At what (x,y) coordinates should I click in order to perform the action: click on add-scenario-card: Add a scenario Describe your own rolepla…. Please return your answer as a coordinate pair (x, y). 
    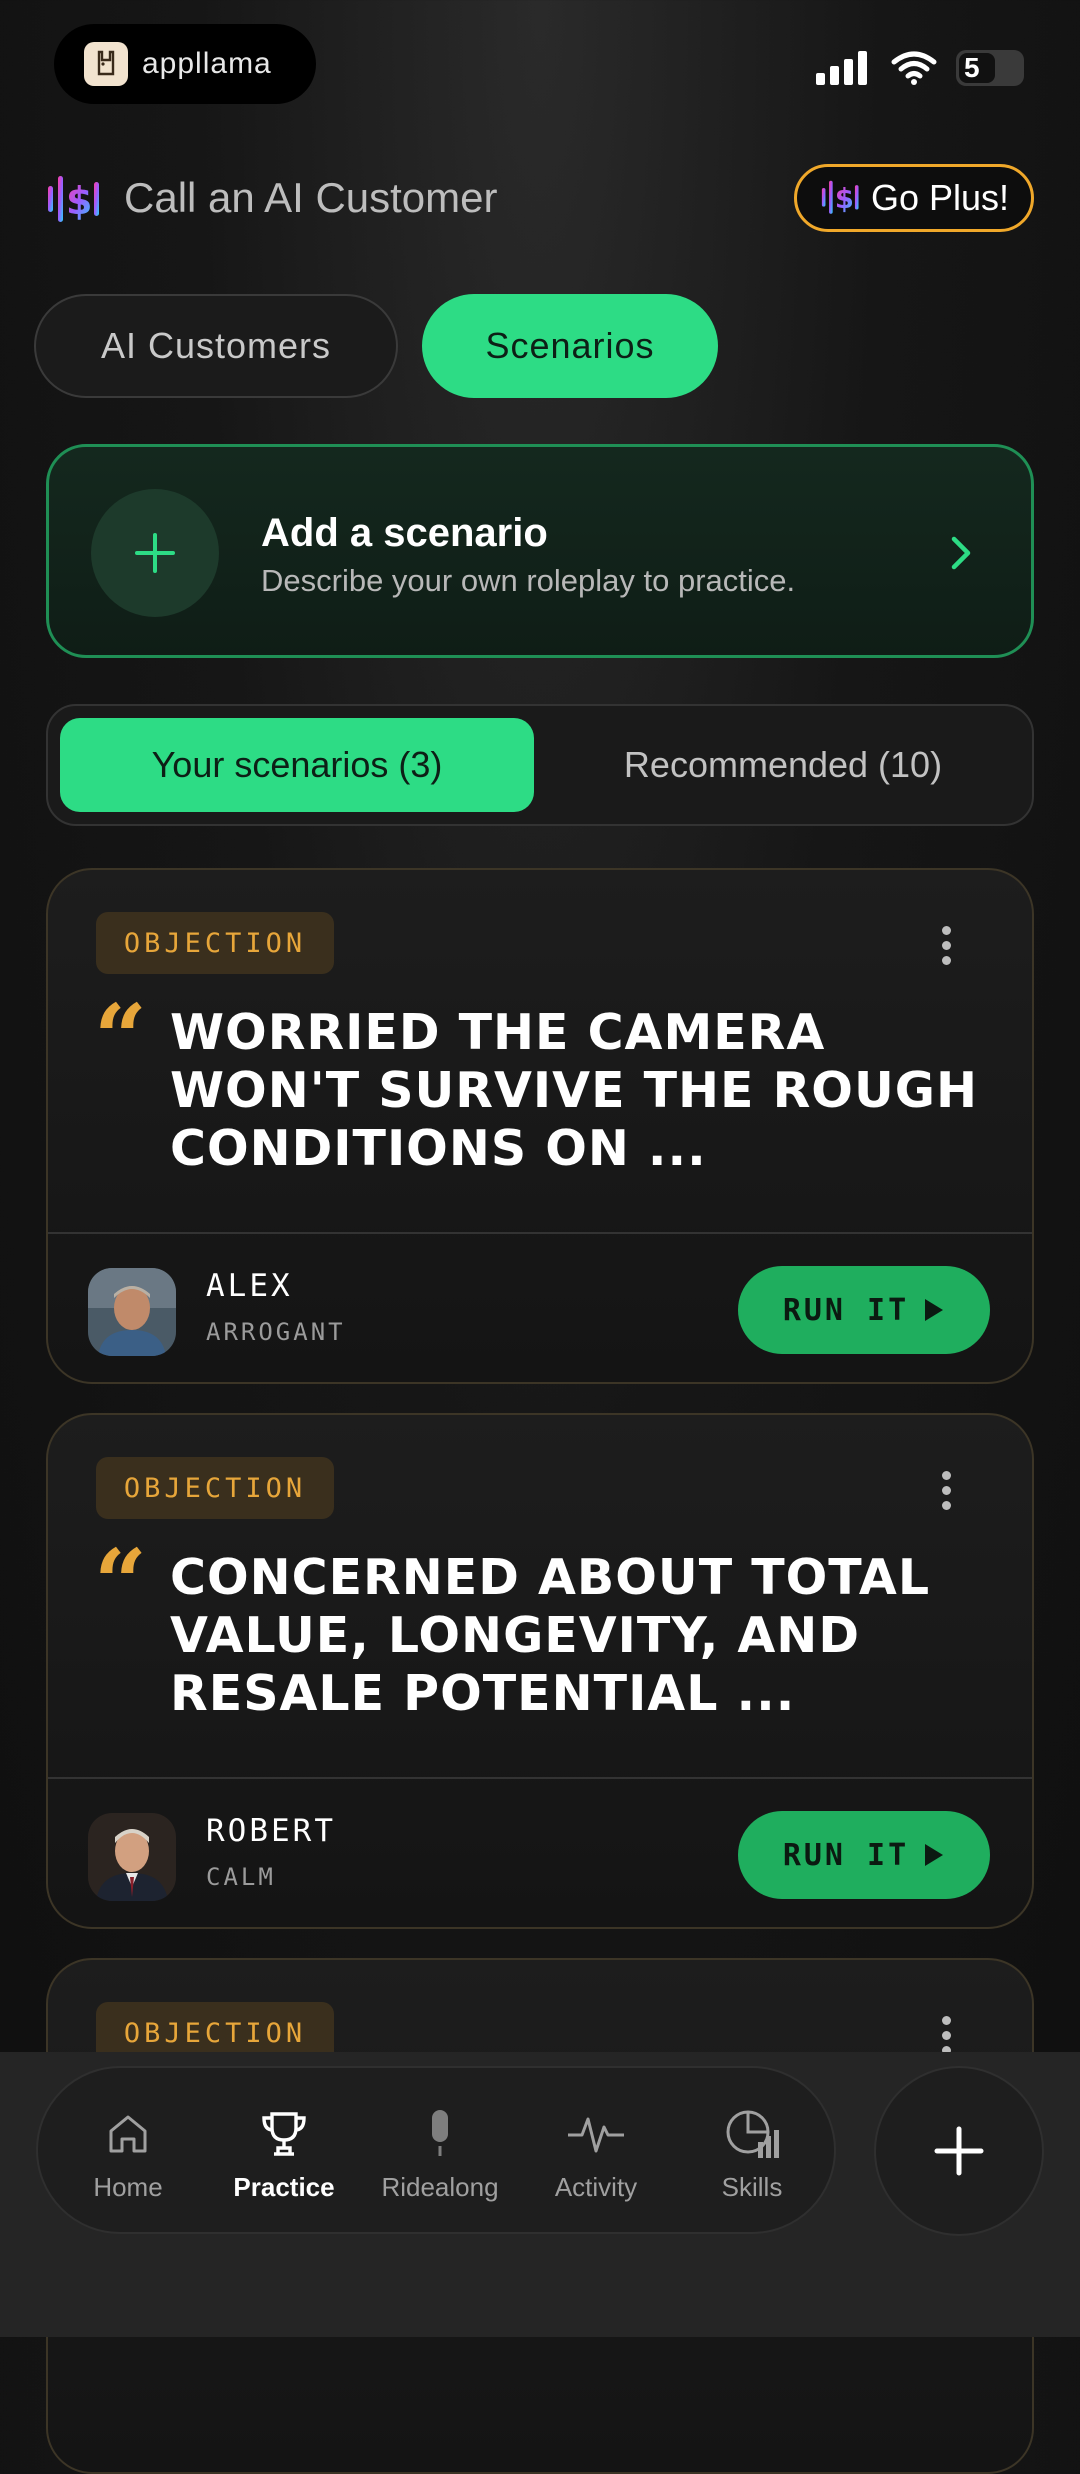
    Looking at the image, I should click on (540, 551).